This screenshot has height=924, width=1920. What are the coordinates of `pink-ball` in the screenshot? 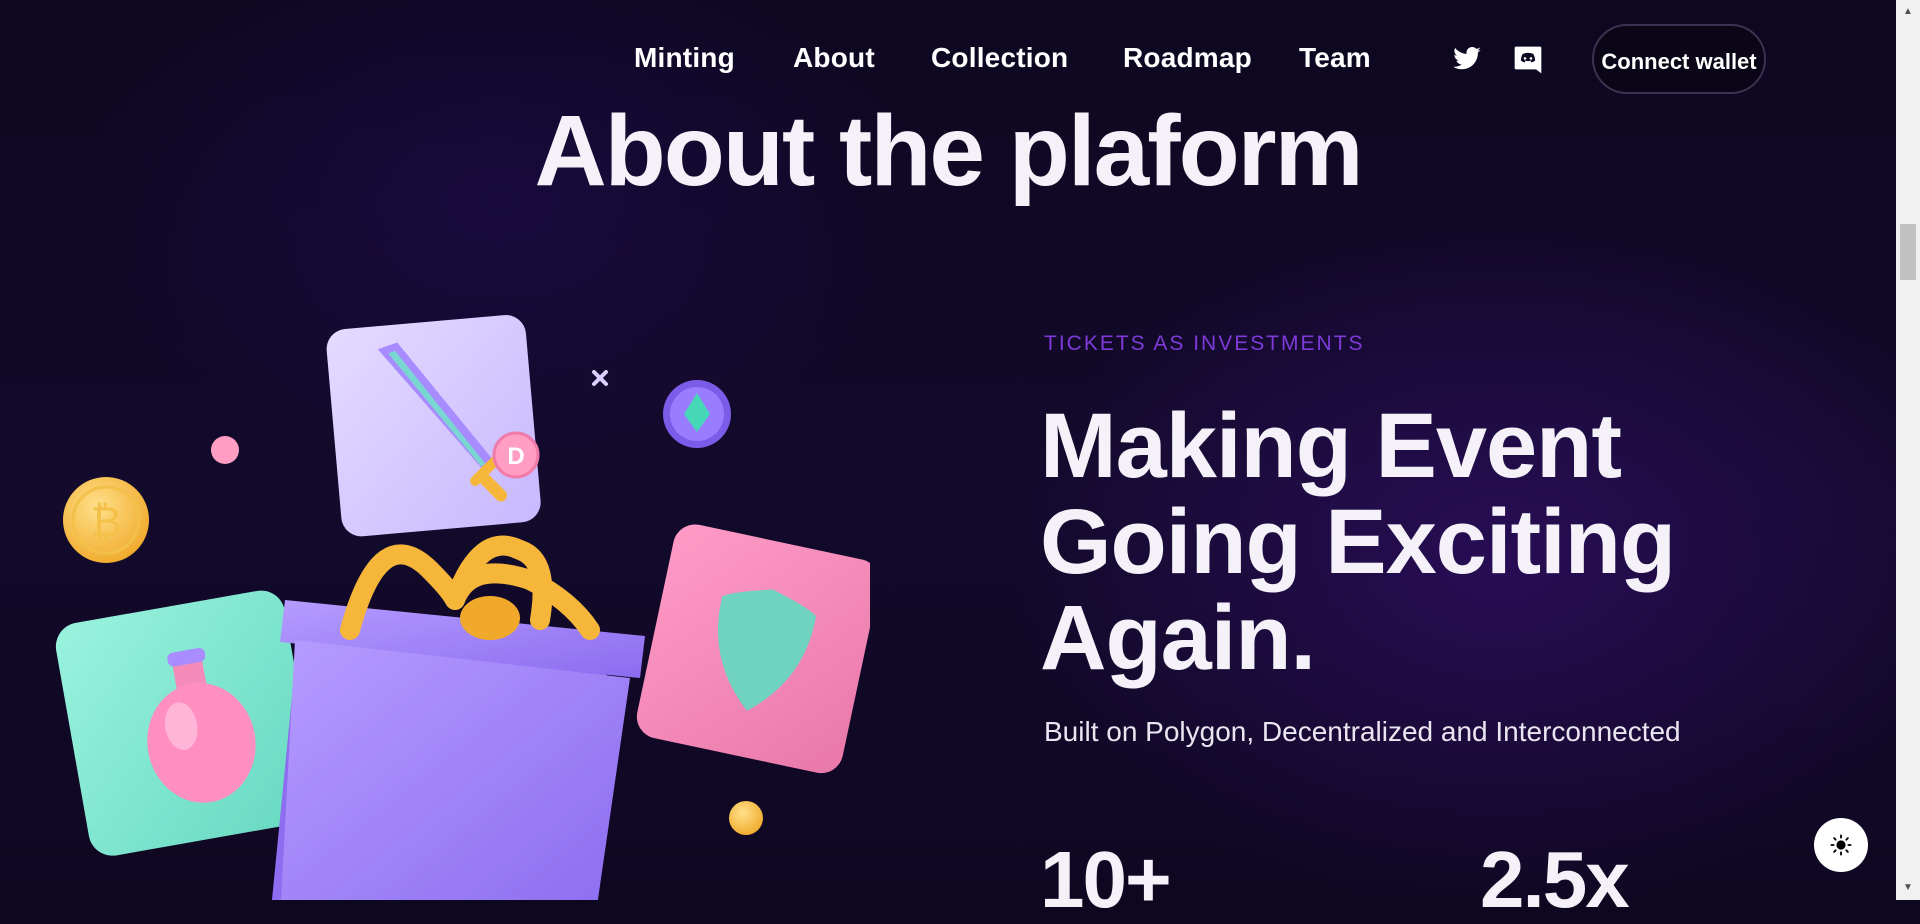 It's located at (225, 450).